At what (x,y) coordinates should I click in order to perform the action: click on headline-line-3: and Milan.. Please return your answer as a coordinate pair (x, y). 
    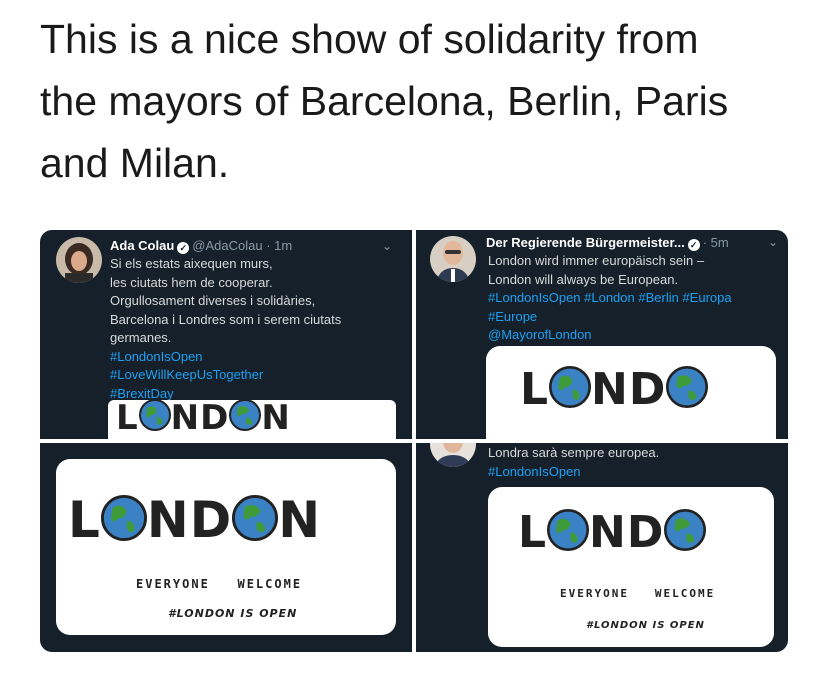
    Looking at the image, I should click on (135, 163).